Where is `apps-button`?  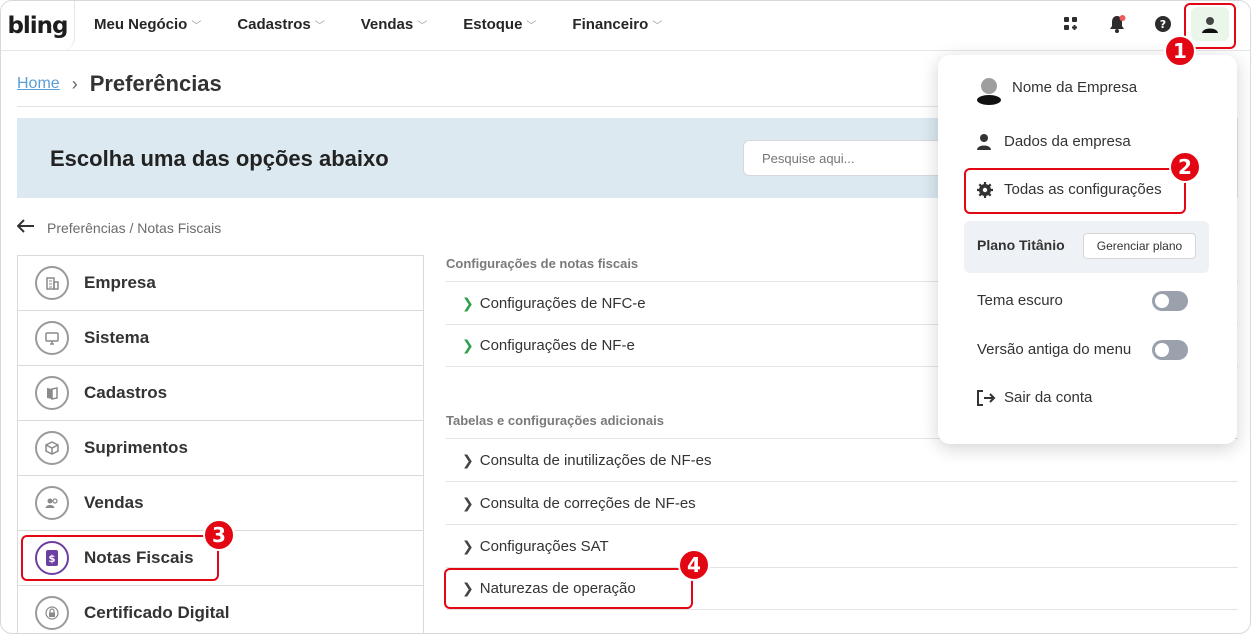
apps-button is located at coordinates (1071, 24).